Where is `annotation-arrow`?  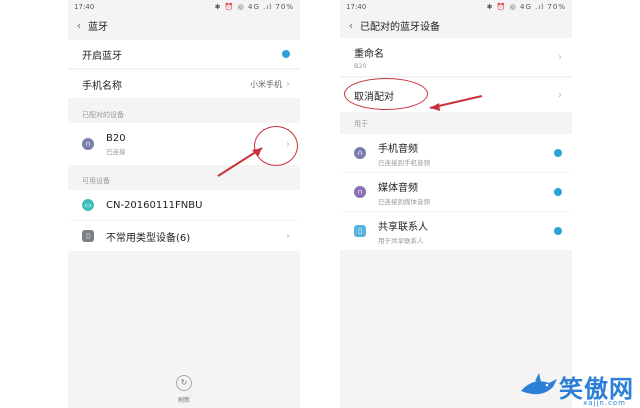
annotation-arrow is located at coordinates (456, 103).